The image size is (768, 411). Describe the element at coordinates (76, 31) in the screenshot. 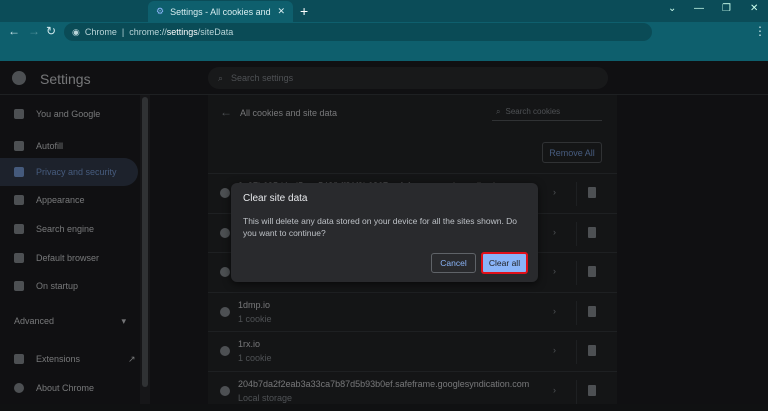

I see `chrome-icon: ◉` at that location.